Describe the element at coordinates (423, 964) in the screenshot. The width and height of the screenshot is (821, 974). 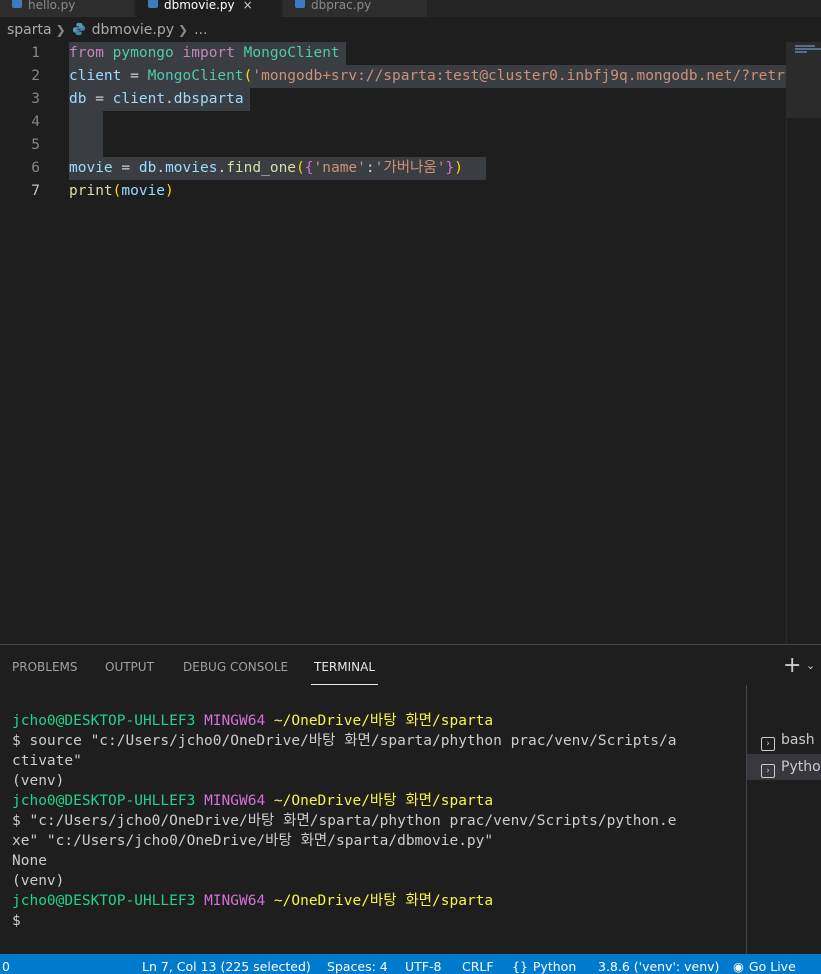
I see `status-encoding: UTF-8` at that location.